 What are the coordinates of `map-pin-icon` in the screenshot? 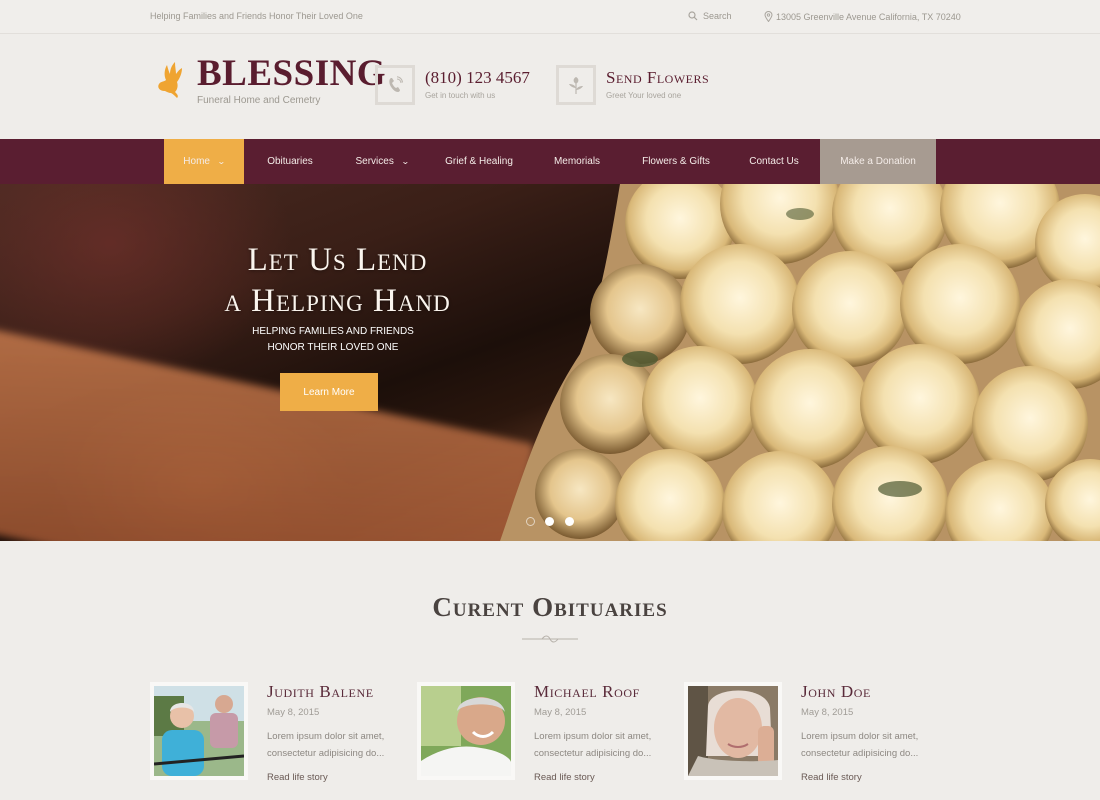 It's located at (768, 16).